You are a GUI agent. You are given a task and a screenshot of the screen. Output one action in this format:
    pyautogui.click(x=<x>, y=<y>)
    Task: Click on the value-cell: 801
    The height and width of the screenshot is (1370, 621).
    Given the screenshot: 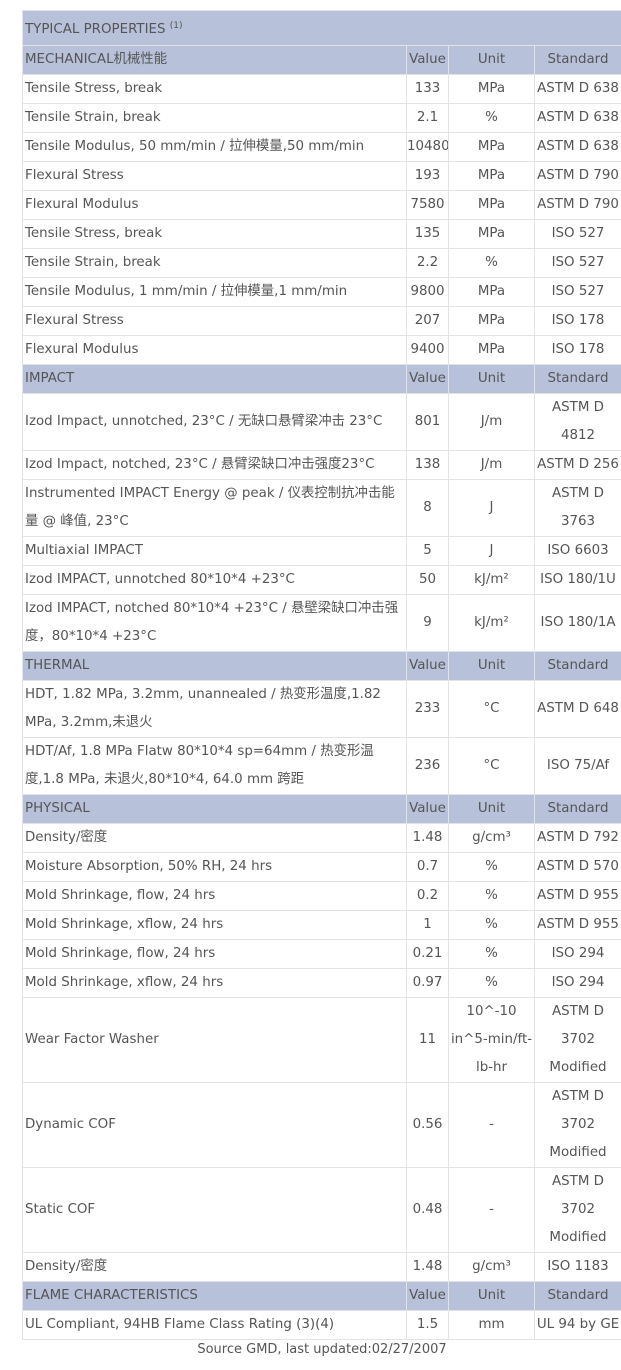 What is the action you would take?
    pyautogui.click(x=427, y=422)
    